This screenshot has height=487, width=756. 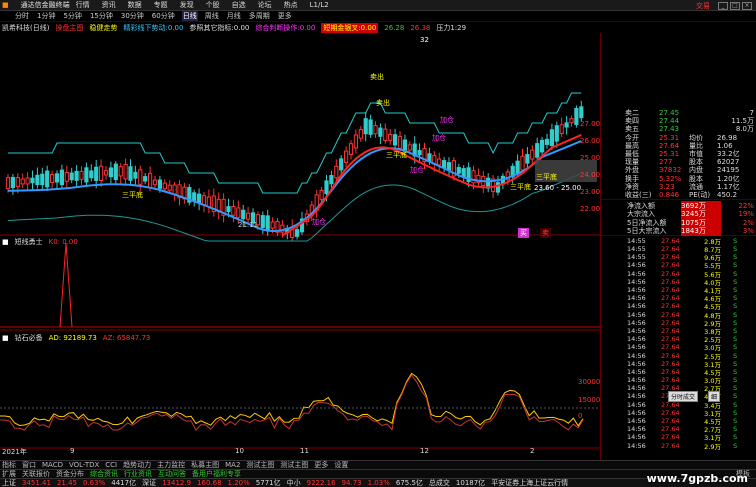 What do you see at coordinates (546, 177) in the screenshot?
I see `label-sanping-3: 三平底` at bounding box center [546, 177].